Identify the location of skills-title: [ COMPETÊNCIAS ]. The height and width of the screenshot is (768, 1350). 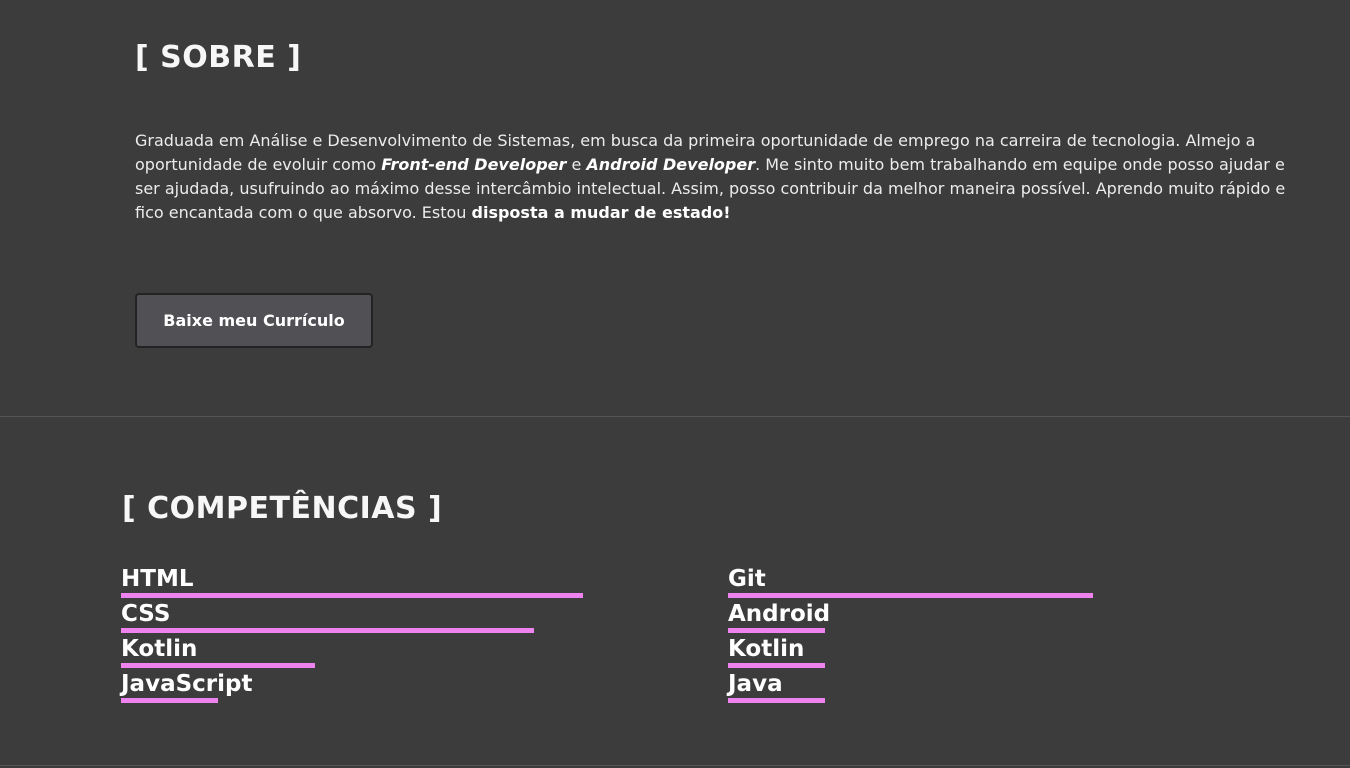
(282, 508).